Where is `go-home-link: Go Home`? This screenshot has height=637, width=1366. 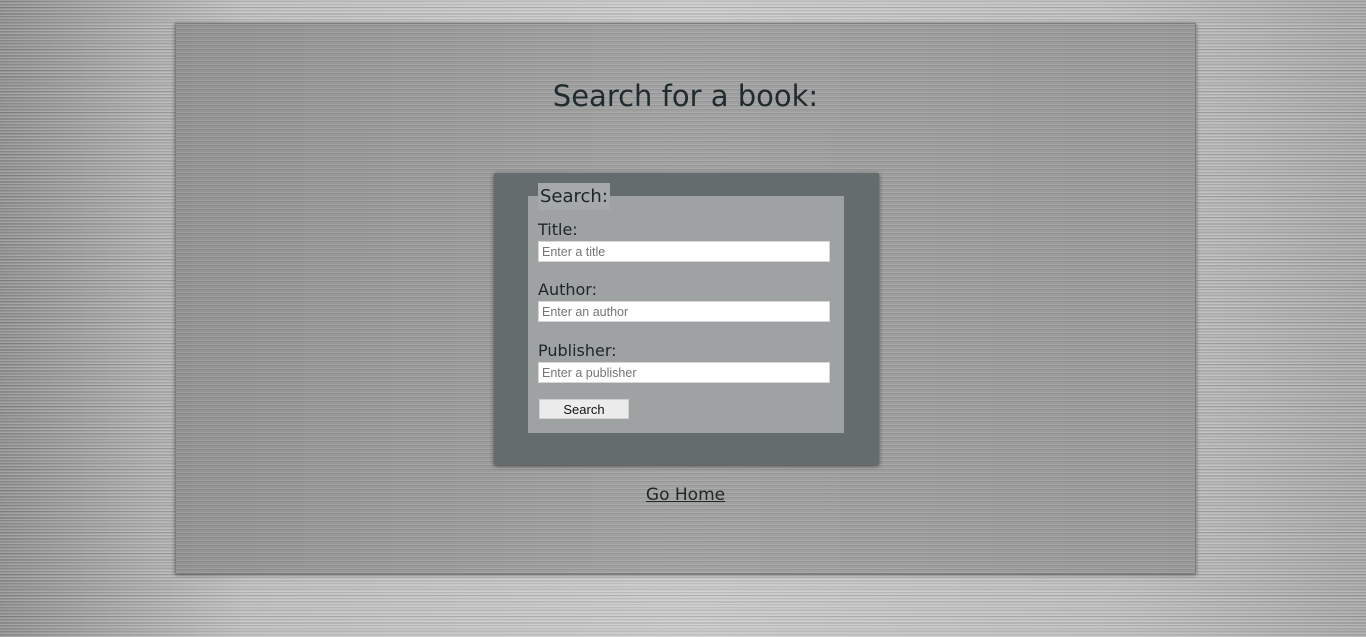 go-home-link: Go Home is located at coordinates (685, 495).